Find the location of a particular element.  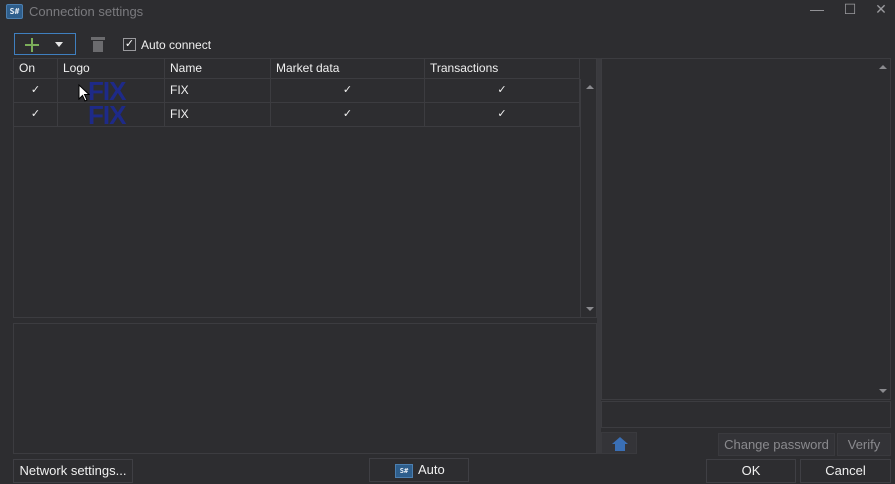

properties-description is located at coordinates (746, 414).